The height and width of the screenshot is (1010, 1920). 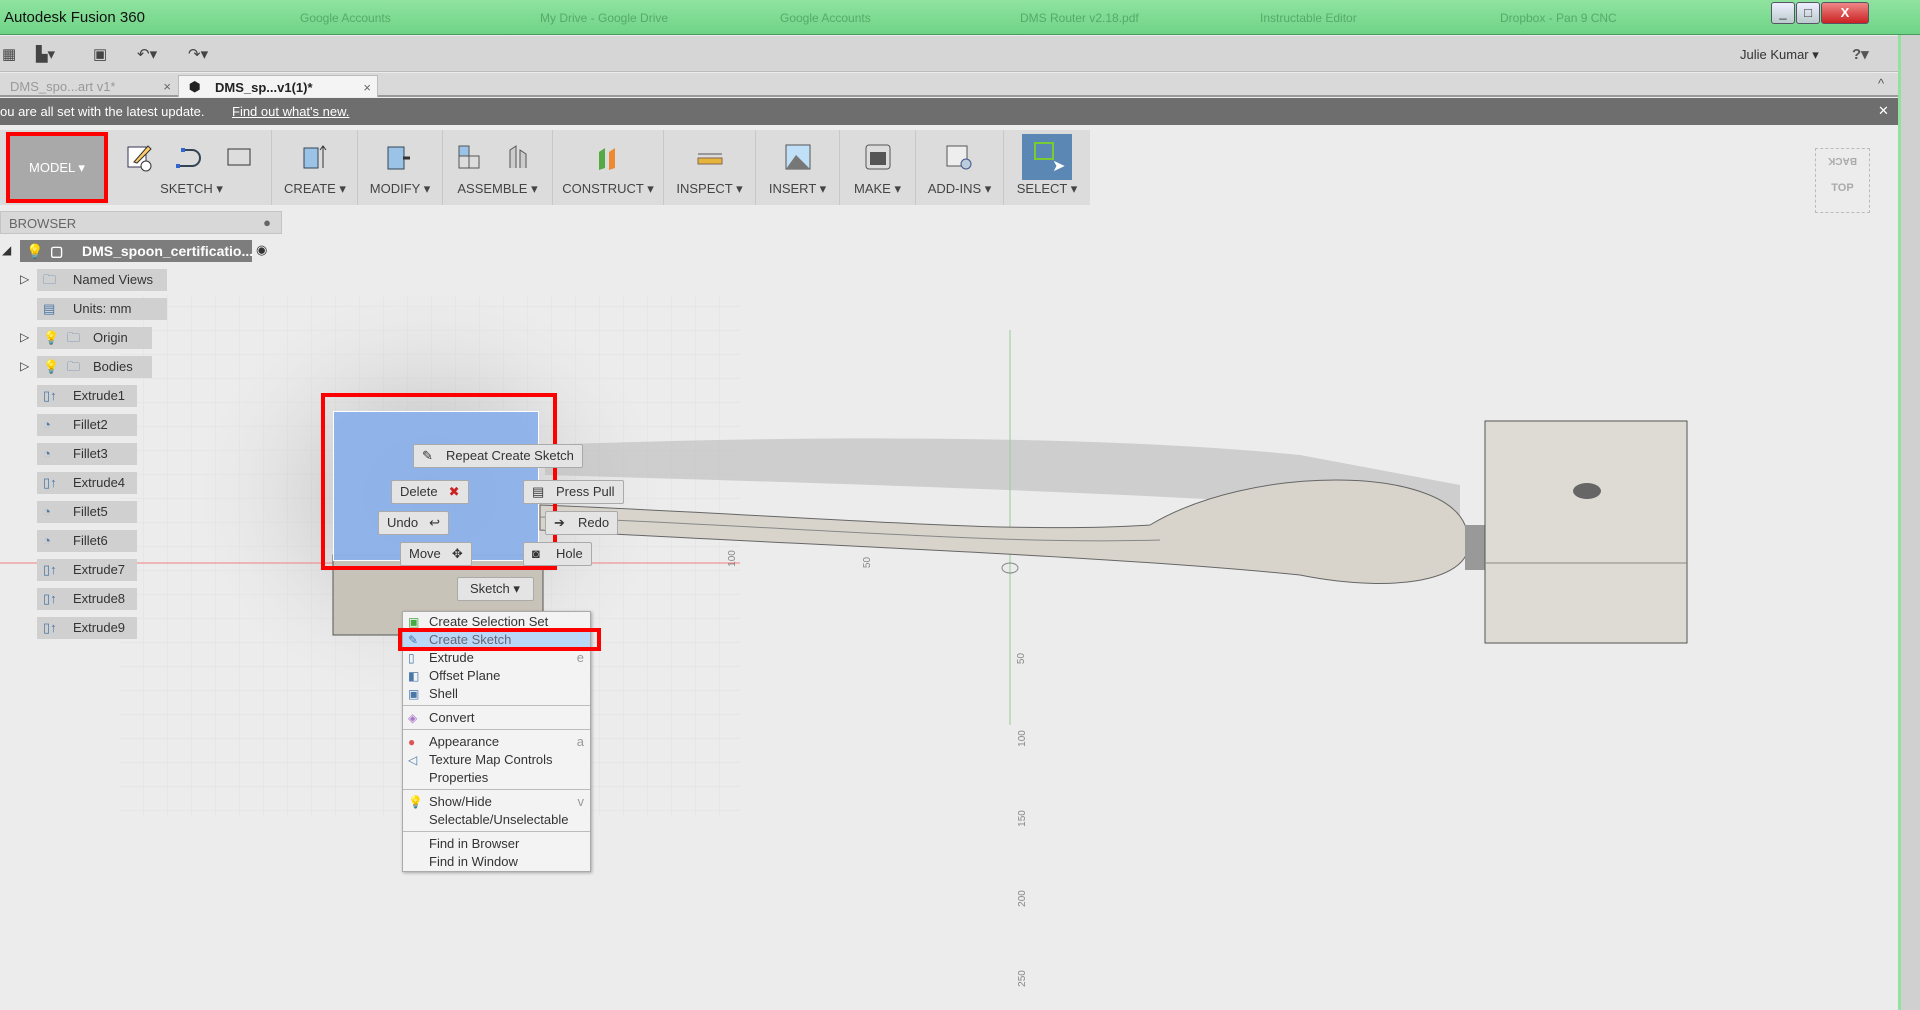 I want to click on save-icon: ▣, so click(x=100, y=54).